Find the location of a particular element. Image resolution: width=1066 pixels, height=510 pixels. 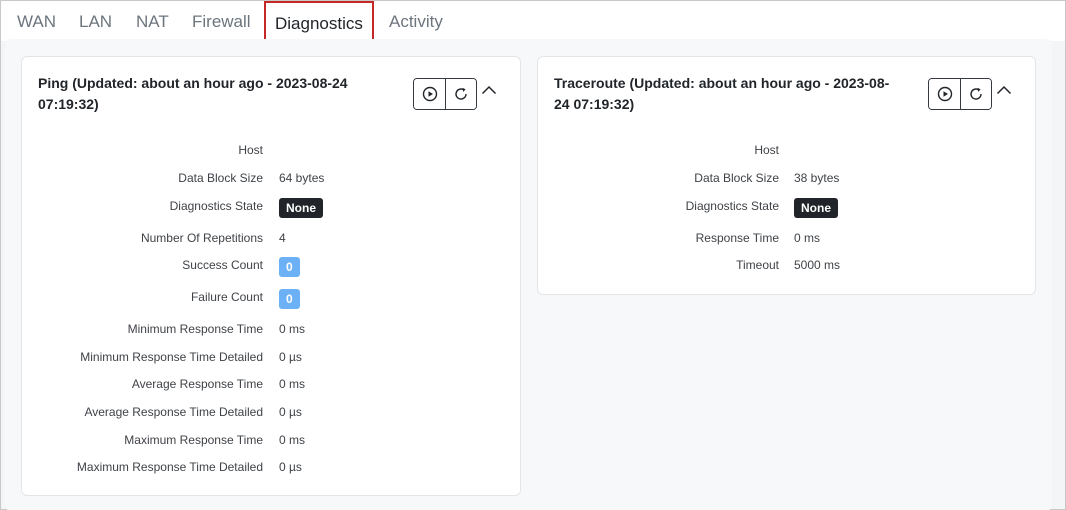

traceroute-row-diagnostics-state: Diagnostics State None is located at coordinates (786, 206).